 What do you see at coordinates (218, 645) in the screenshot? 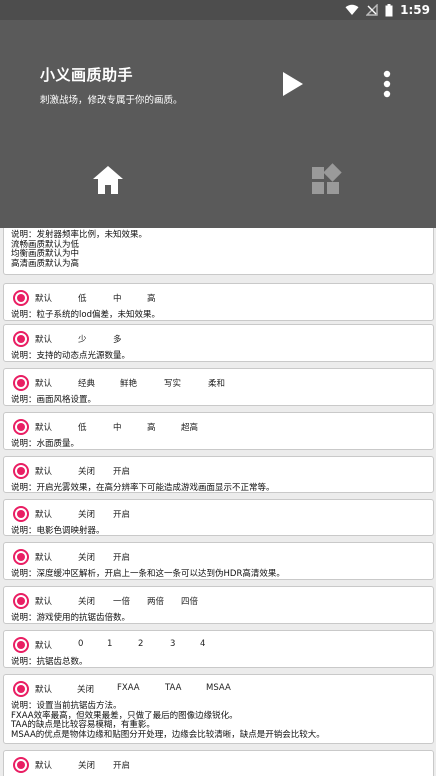
I see `radio-group: 默认 0 1 2 3 4` at bounding box center [218, 645].